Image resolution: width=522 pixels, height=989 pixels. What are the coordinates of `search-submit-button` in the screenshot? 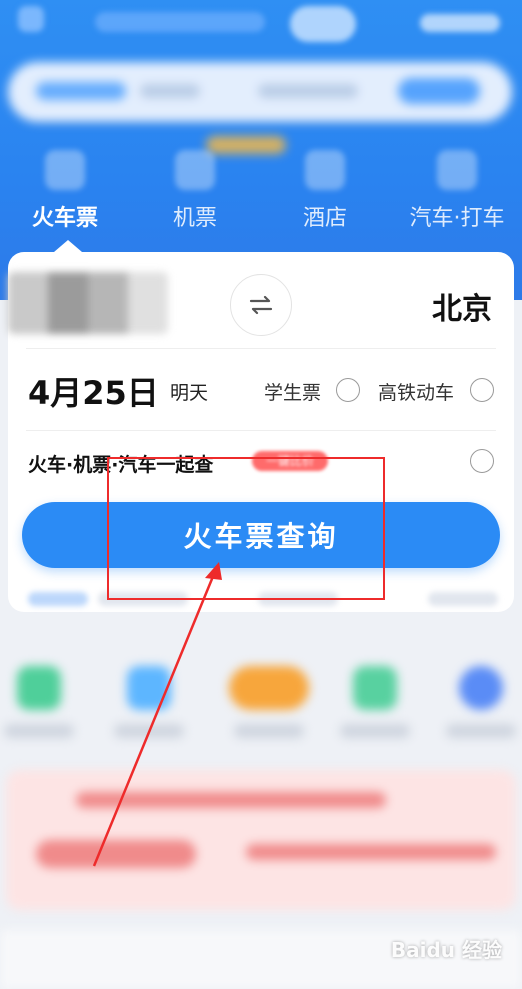 It's located at (439, 91).